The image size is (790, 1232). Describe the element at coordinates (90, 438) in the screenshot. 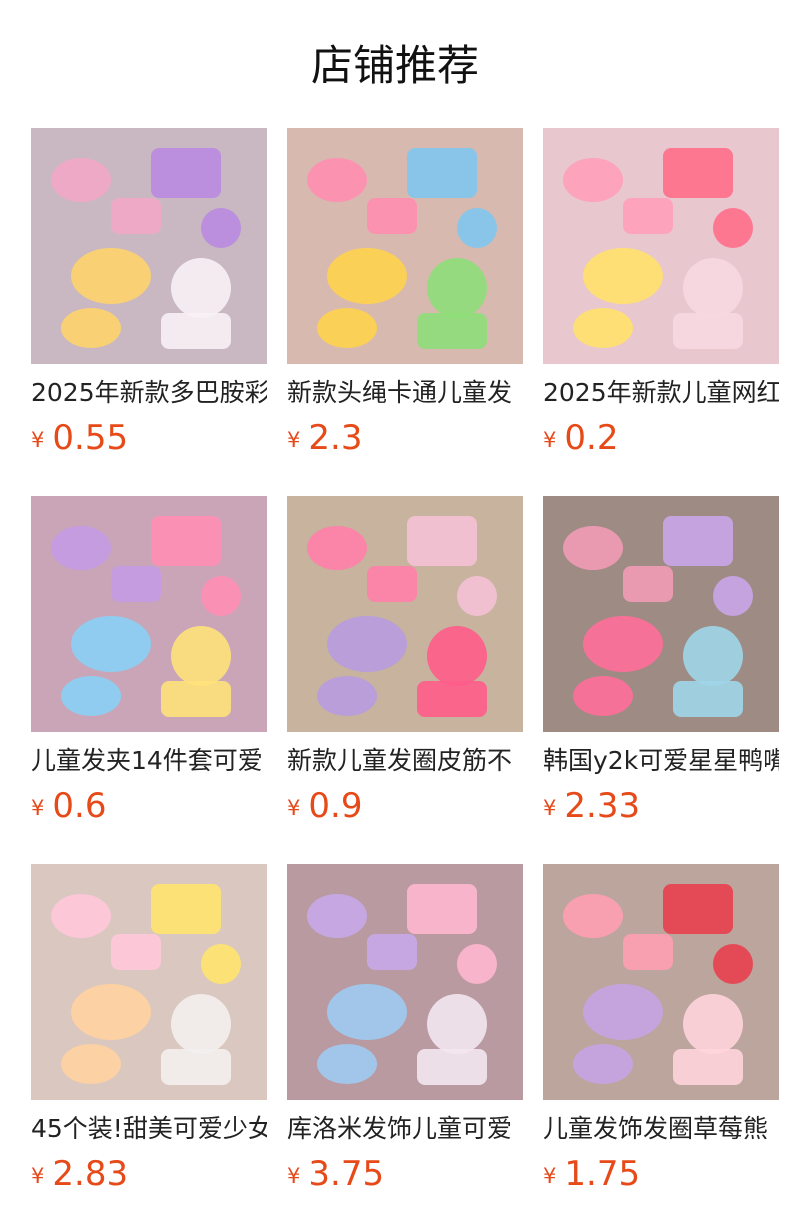

I see `price-value: 0.55` at that location.